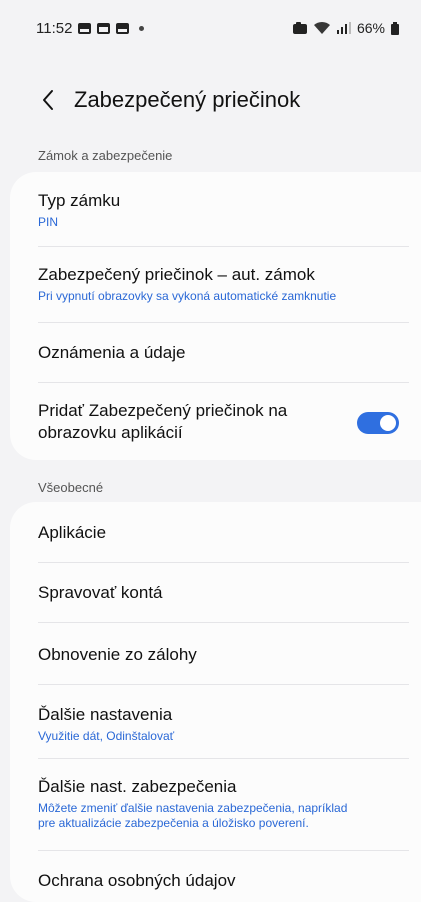 The height and width of the screenshot is (902, 421). I want to click on more-notifications-dot-icon, so click(142, 28).